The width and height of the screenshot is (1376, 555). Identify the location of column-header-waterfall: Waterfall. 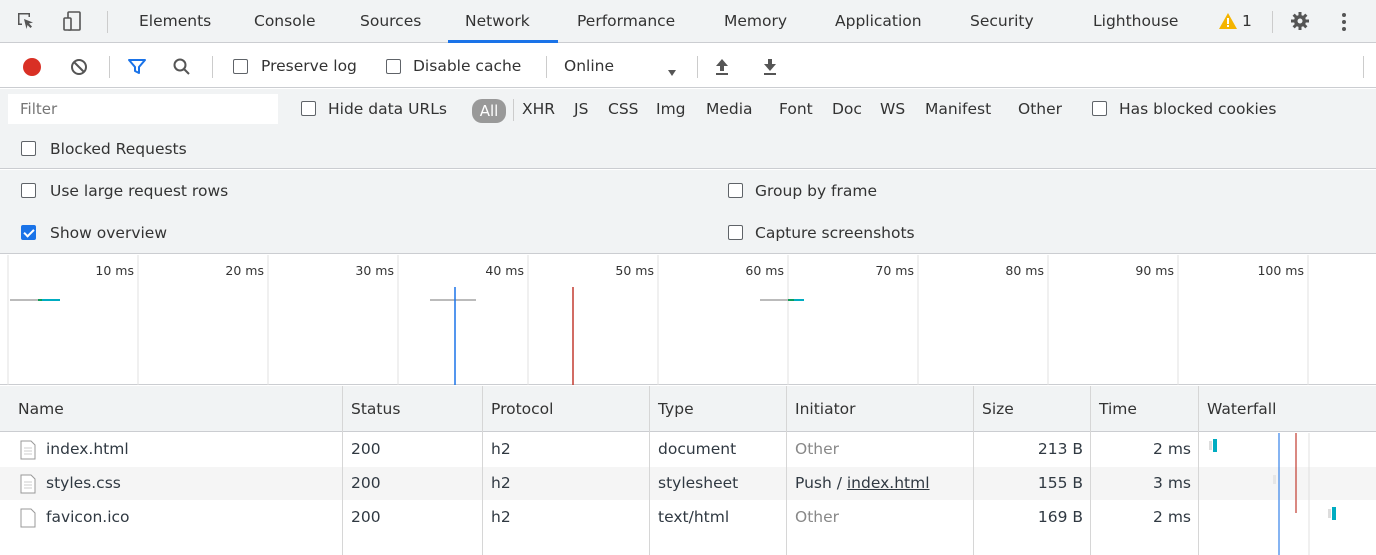
(1237, 409).